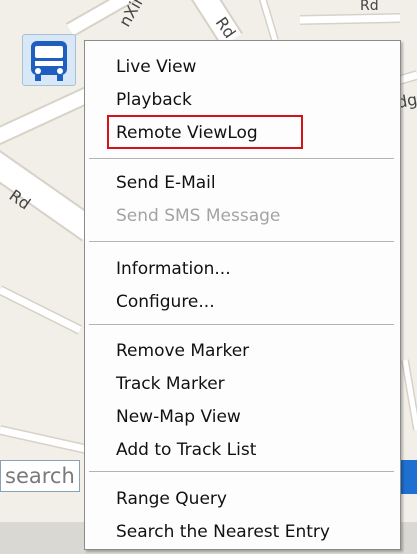 This screenshot has height=554, width=417. Describe the element at coordinates (171, 499) in the screenshot. I see `menu-item-range-query: Range Query` at that location.